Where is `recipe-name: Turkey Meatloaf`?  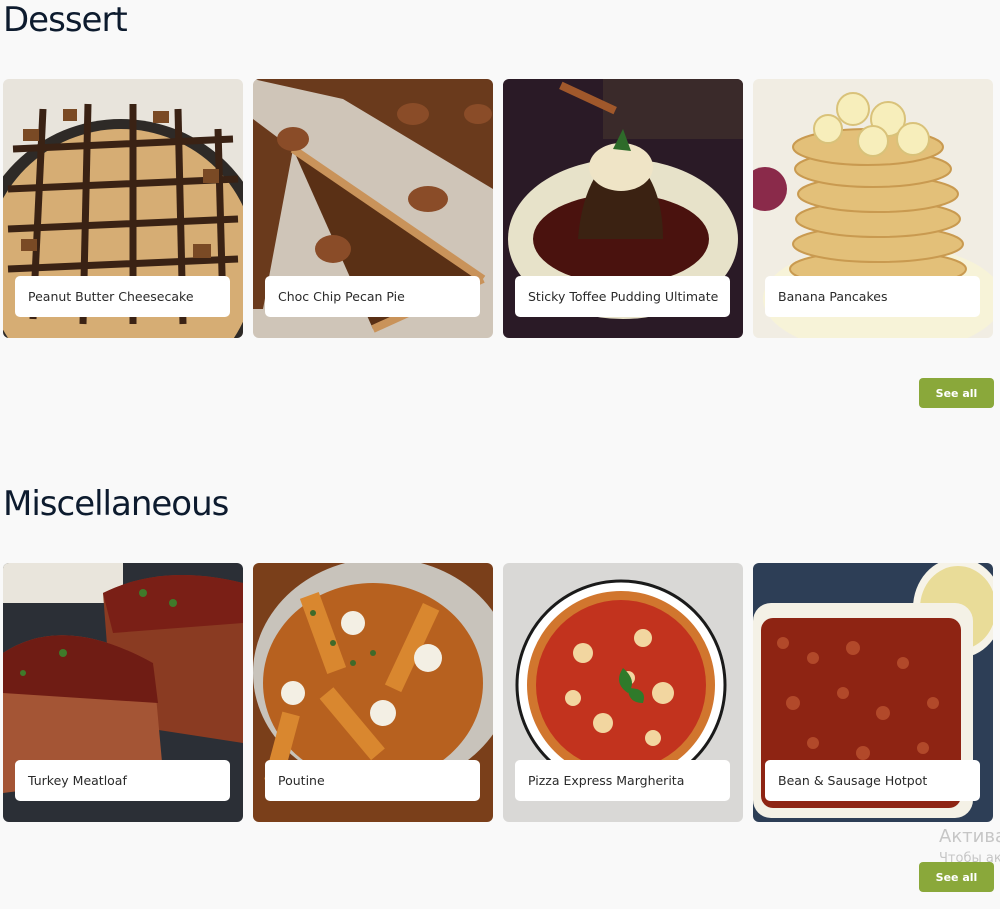
recipe-name: Turkey Meatloaf is located at coordinates (122, 780).